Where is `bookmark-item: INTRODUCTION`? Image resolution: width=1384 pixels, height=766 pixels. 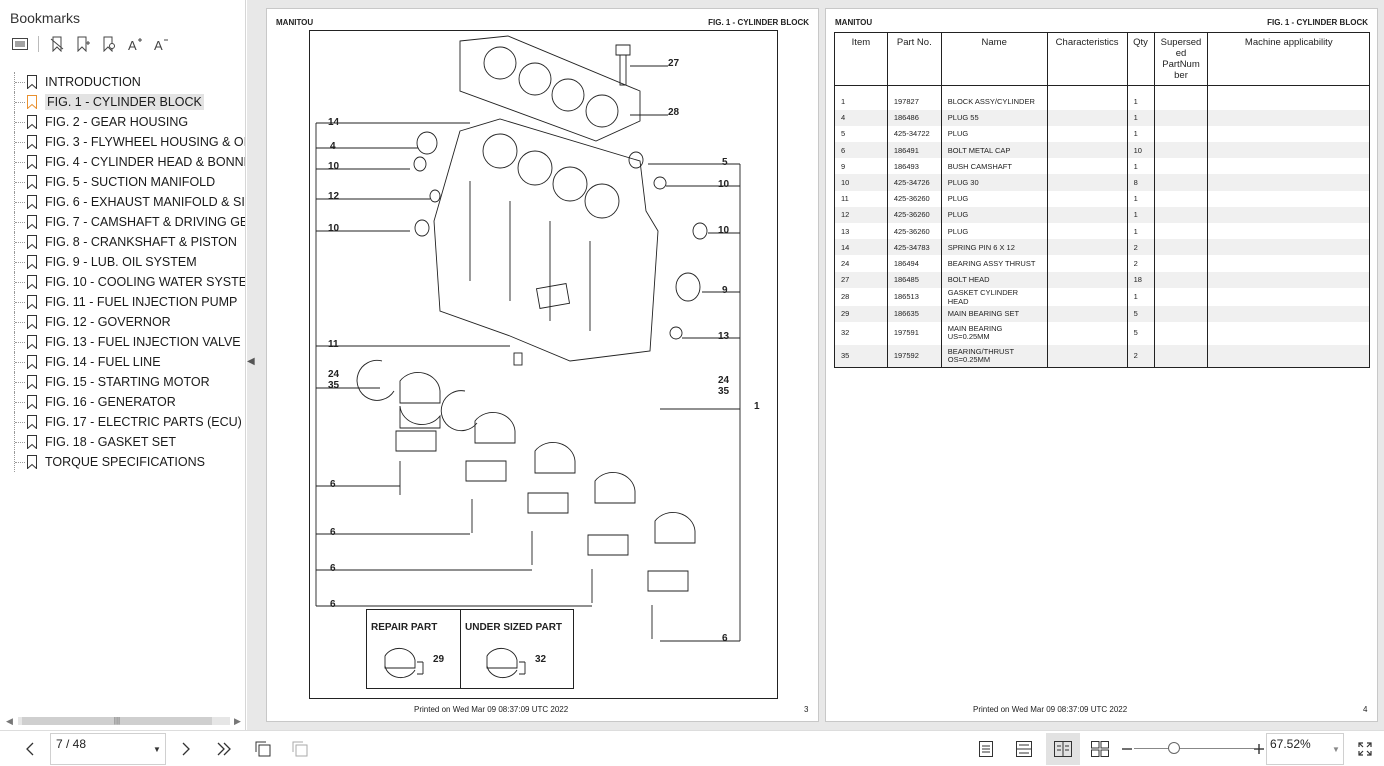
bookmark-item: INTRODUCTION is located at coordinates (122, 82).